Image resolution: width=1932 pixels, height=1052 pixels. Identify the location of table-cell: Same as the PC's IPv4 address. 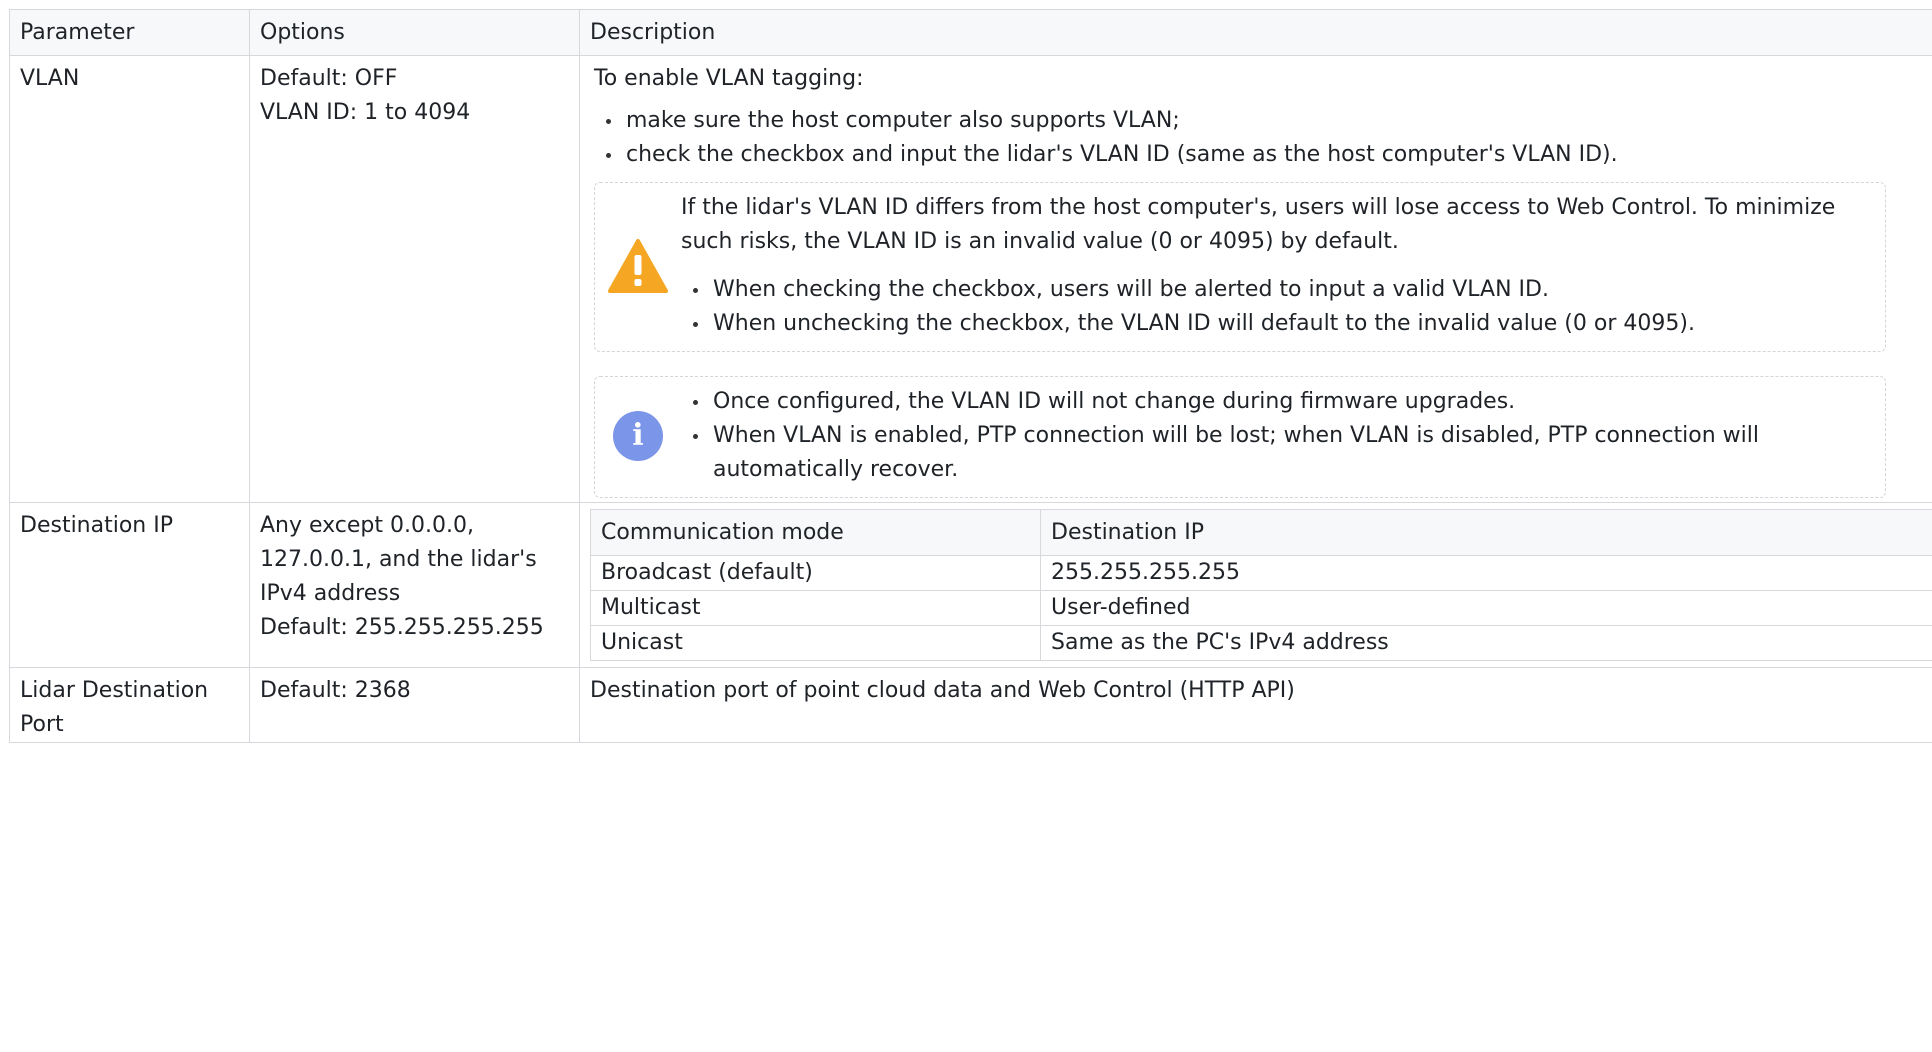
(1486, 643).